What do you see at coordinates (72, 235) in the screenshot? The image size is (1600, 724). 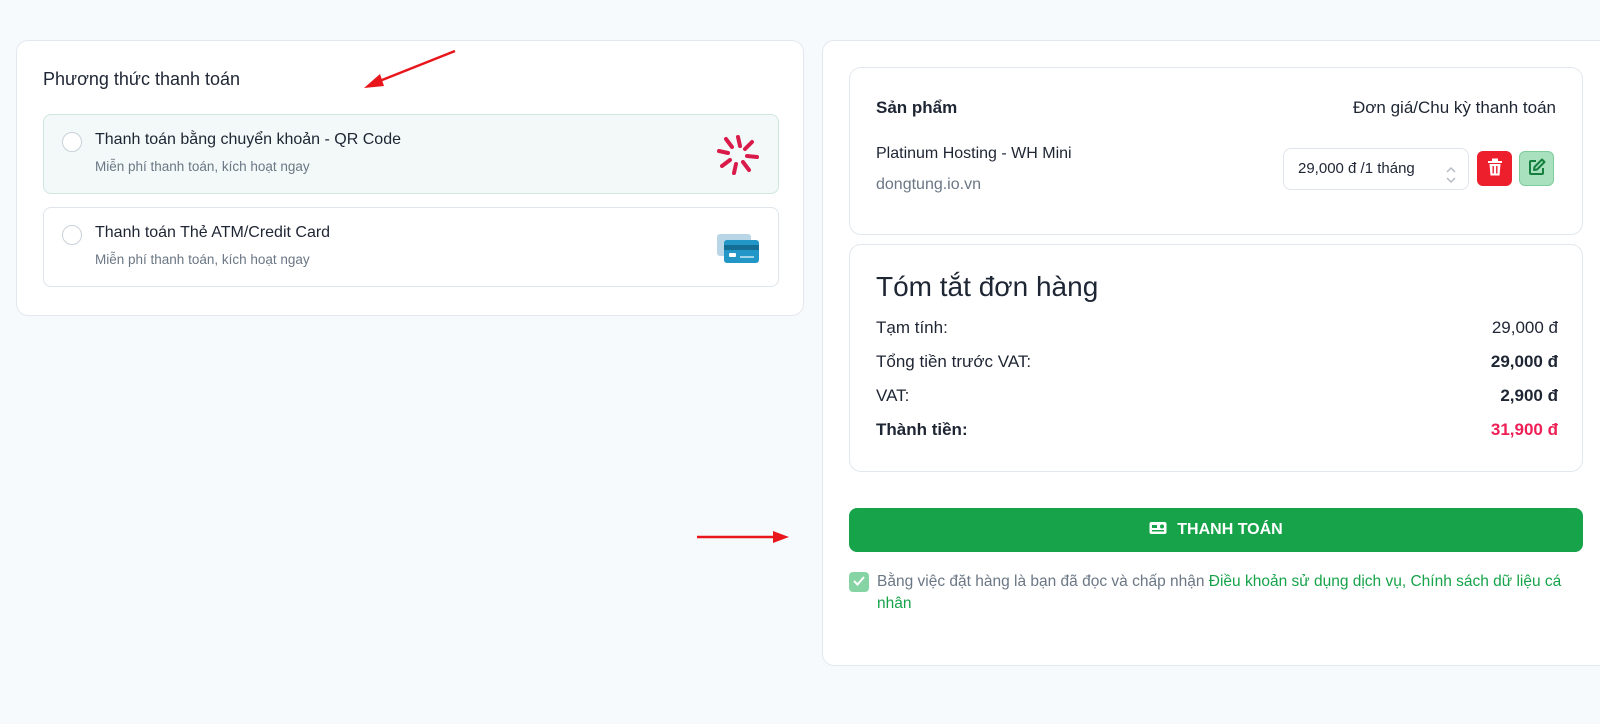 I see `radio-card` at bounding box center [72, 235].